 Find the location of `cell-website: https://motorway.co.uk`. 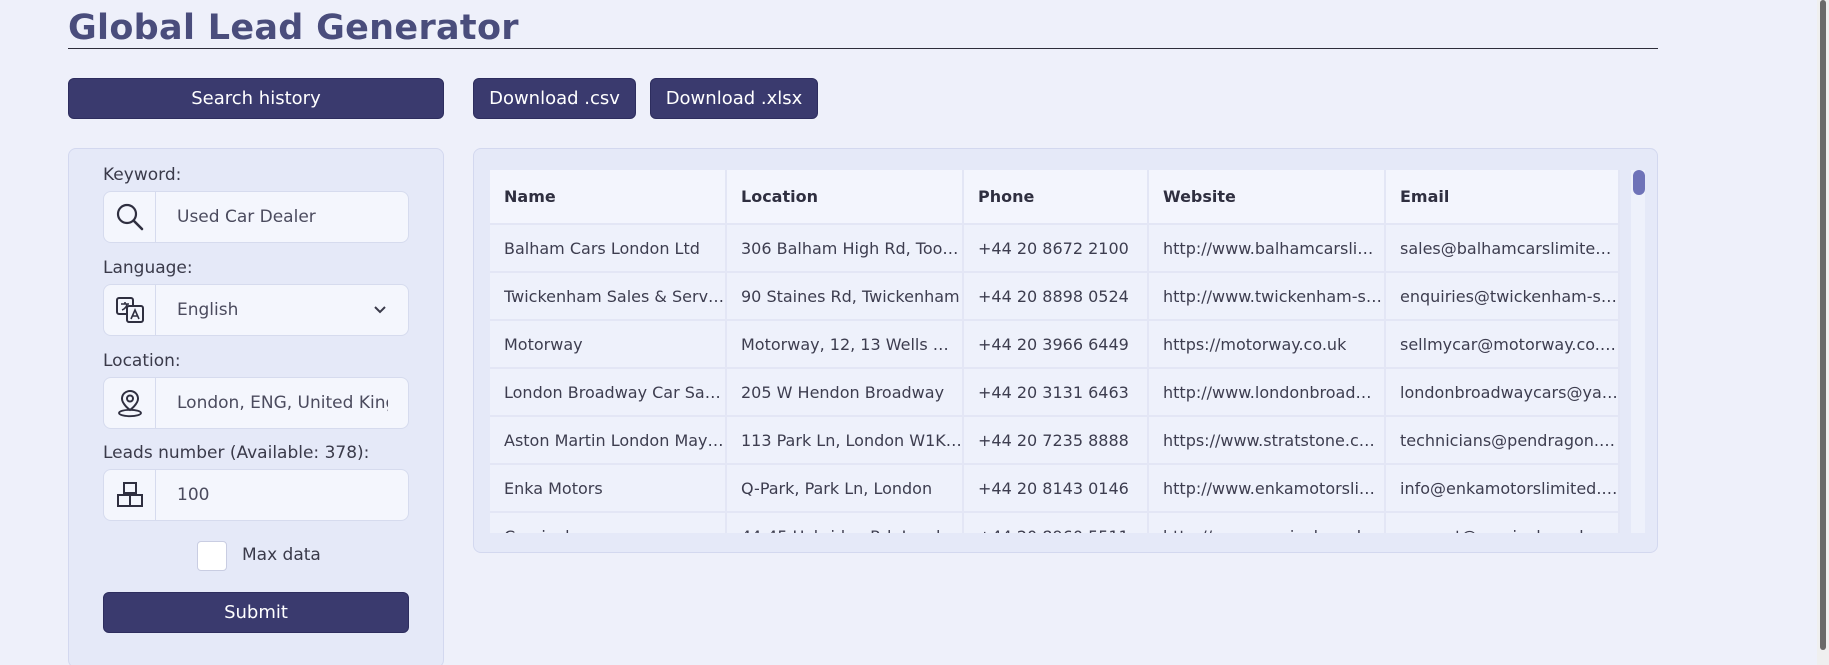

cell-website: https://motorway.co.uk is located at coordinates (1267, 345).